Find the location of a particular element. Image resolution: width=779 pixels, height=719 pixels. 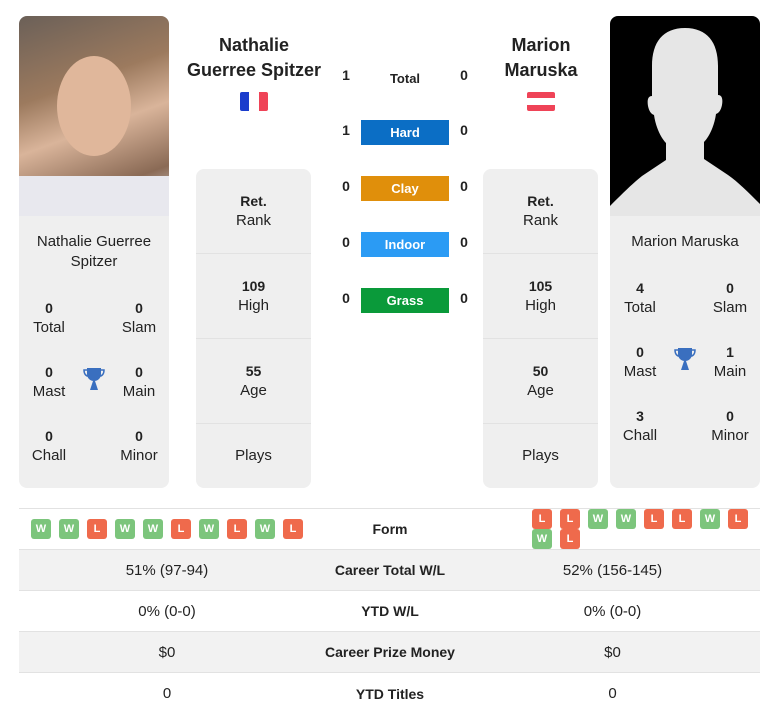

h2h-p1-grass: 0 is located at coordinates (346, 298).